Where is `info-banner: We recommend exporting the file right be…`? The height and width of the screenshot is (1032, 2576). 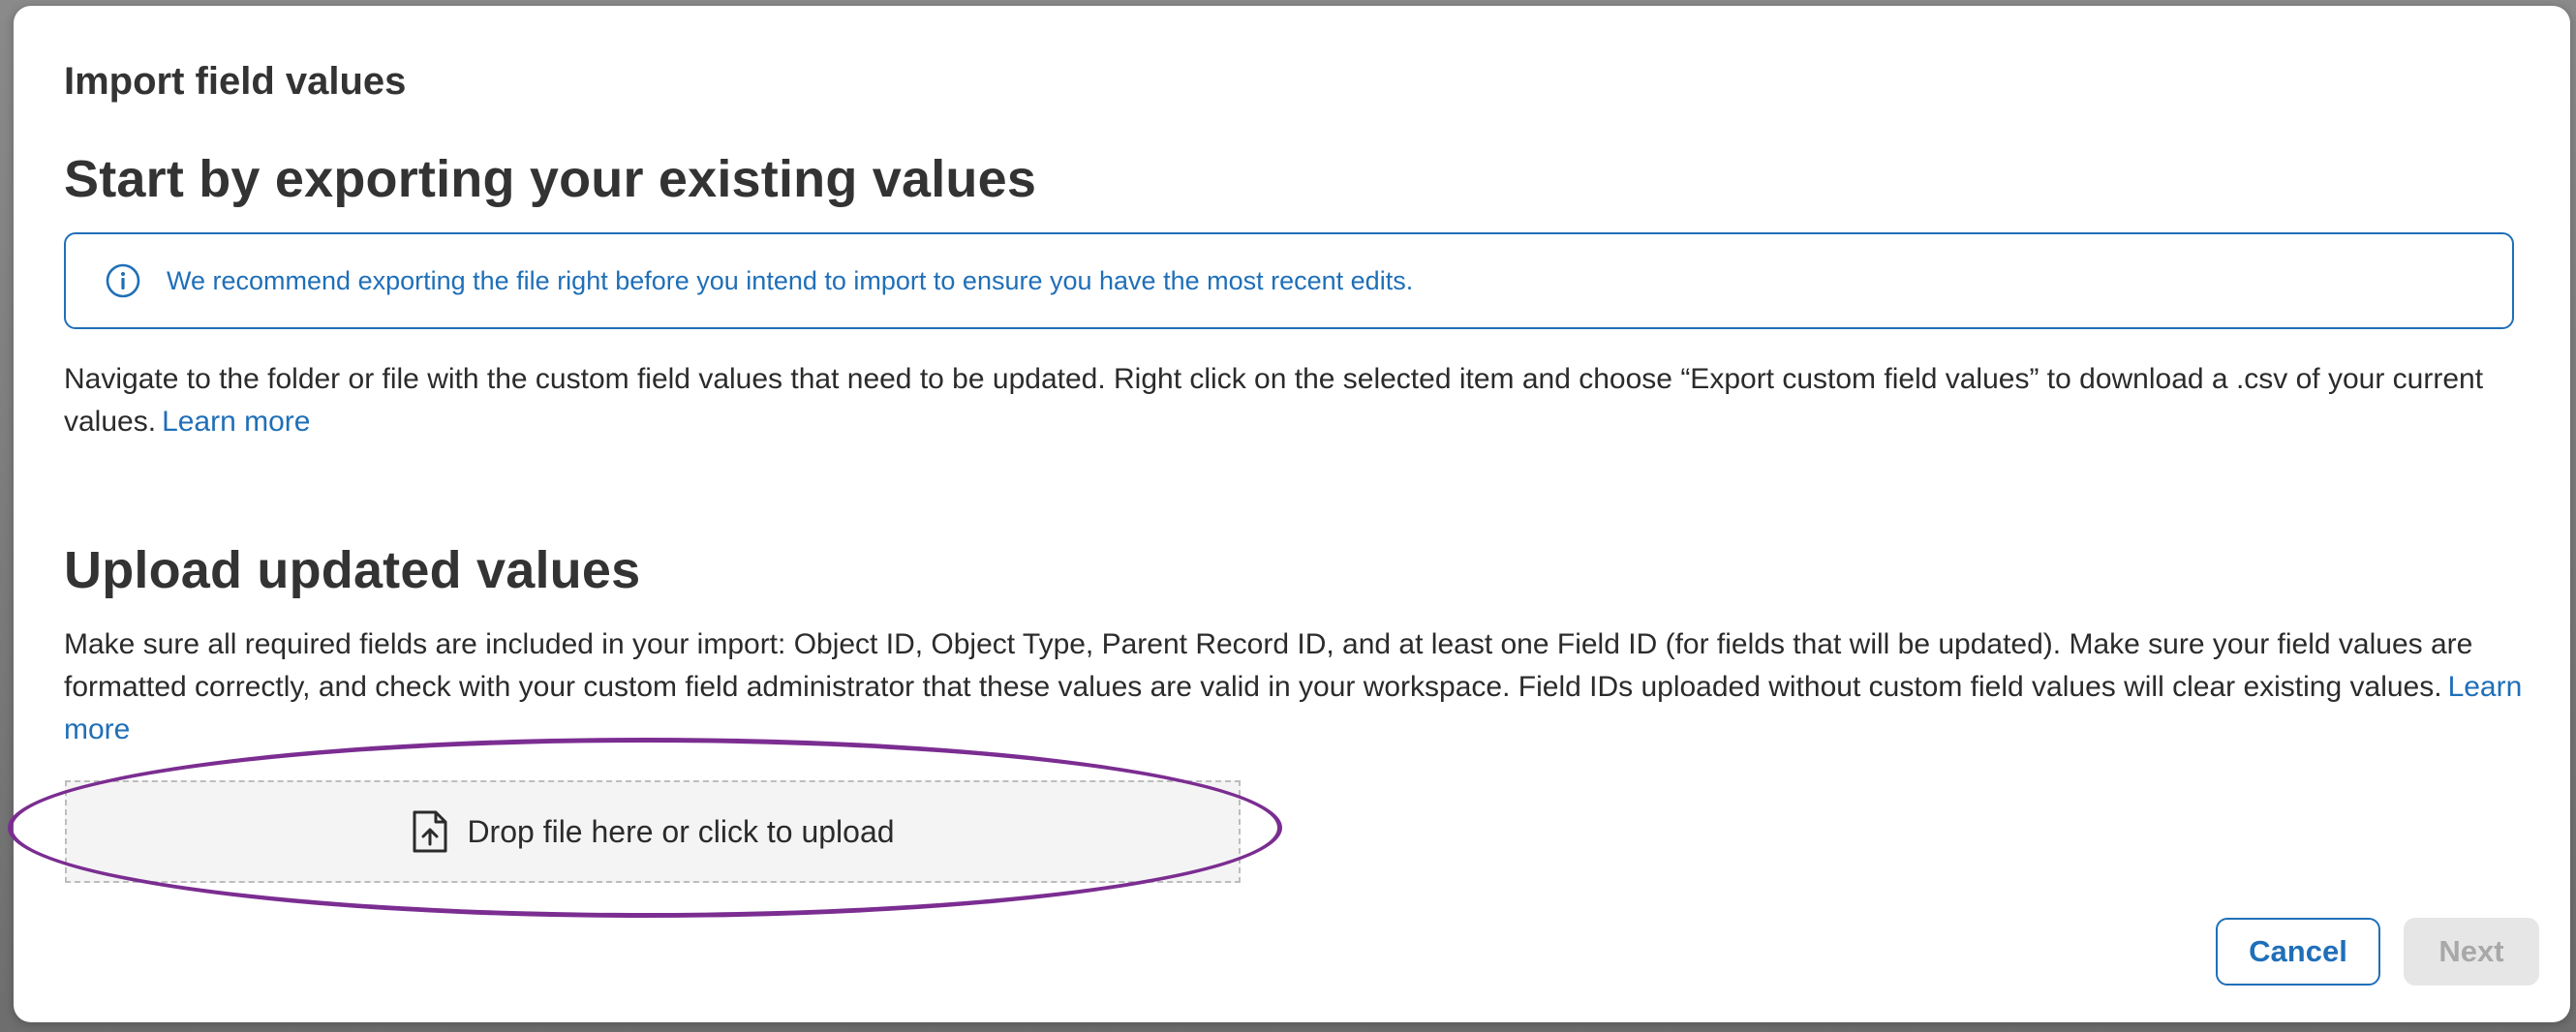
info-banner: We recommend exporting the file right be… is located at coordinates (1289, 280).